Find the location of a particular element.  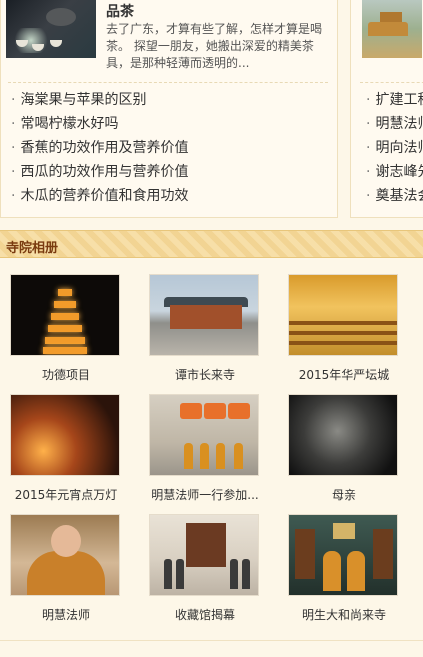

visit-photo is located at coordinates (343, 555).